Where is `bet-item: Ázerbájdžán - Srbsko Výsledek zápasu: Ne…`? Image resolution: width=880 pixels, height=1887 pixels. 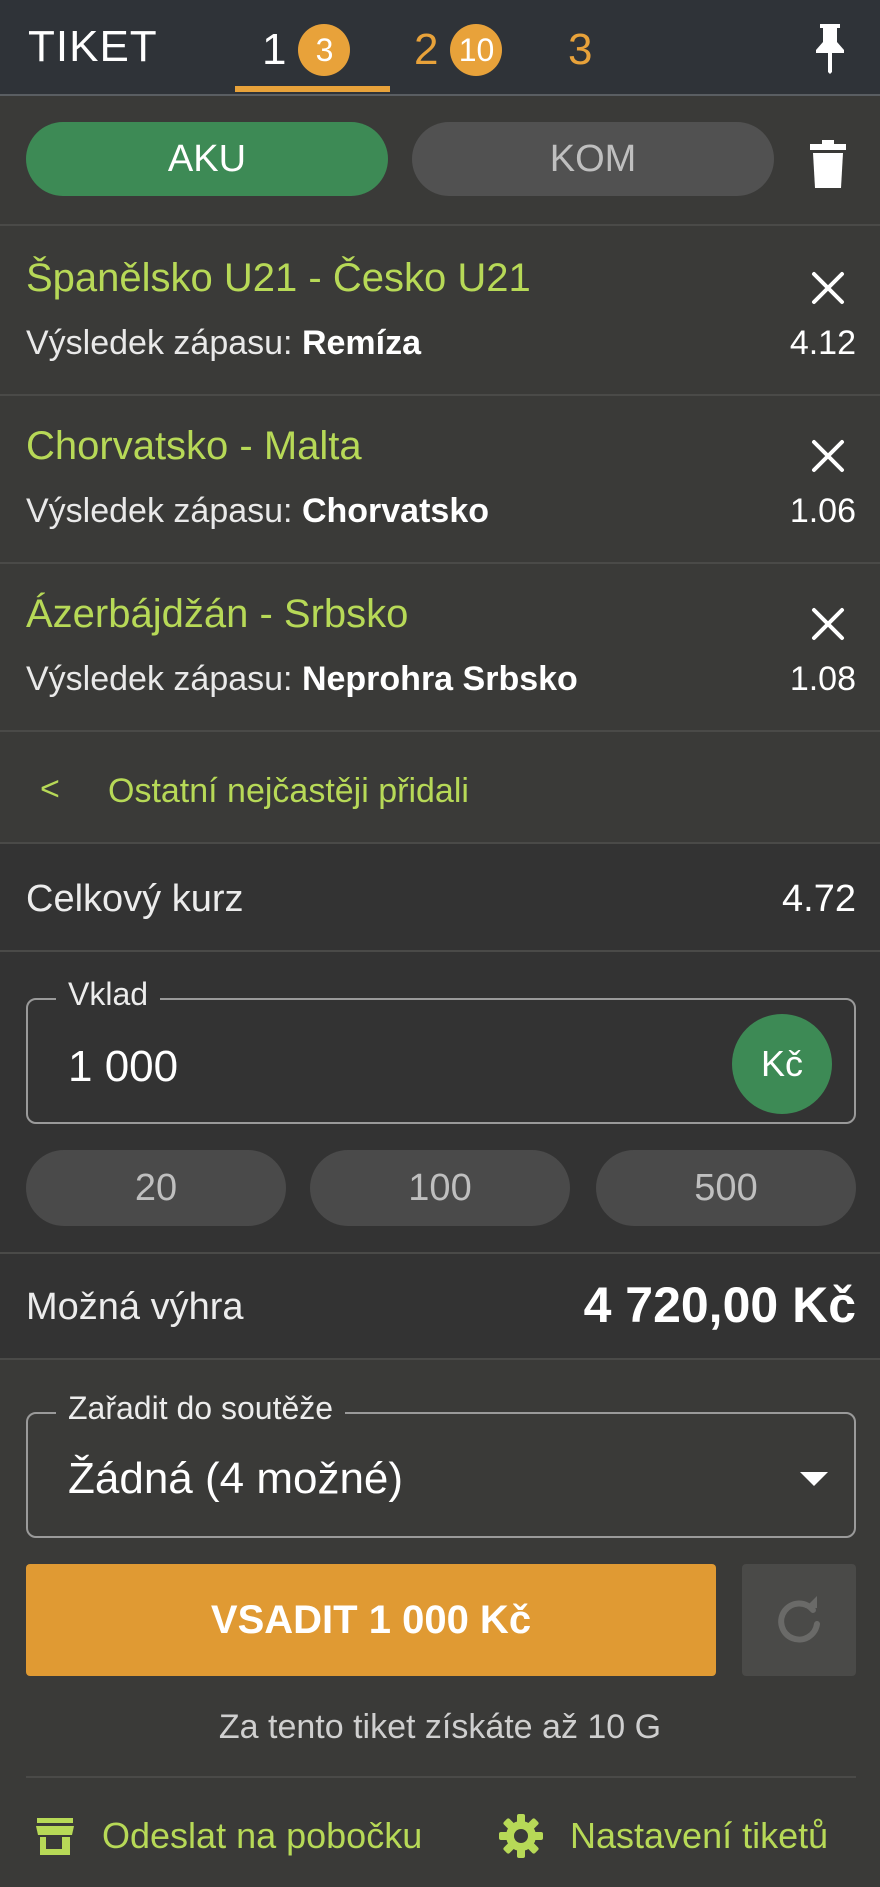 bet-item: Ázerbájdžán - Srbsko Výsledek zápasu: Ne… is located at coordinates (440, 648).